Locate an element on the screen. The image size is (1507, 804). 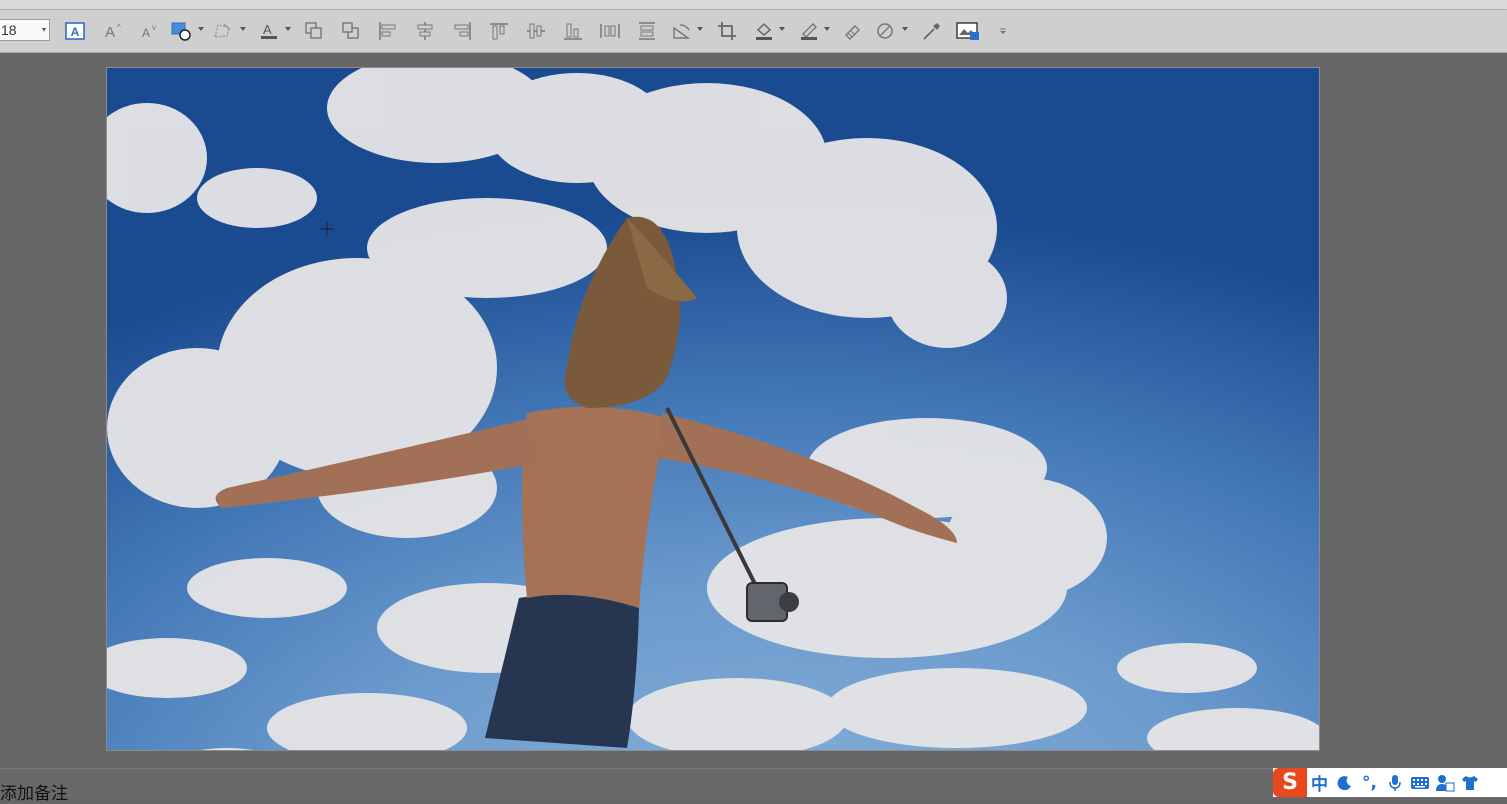
ime-logo: S is located at coordinates (1290, 782).